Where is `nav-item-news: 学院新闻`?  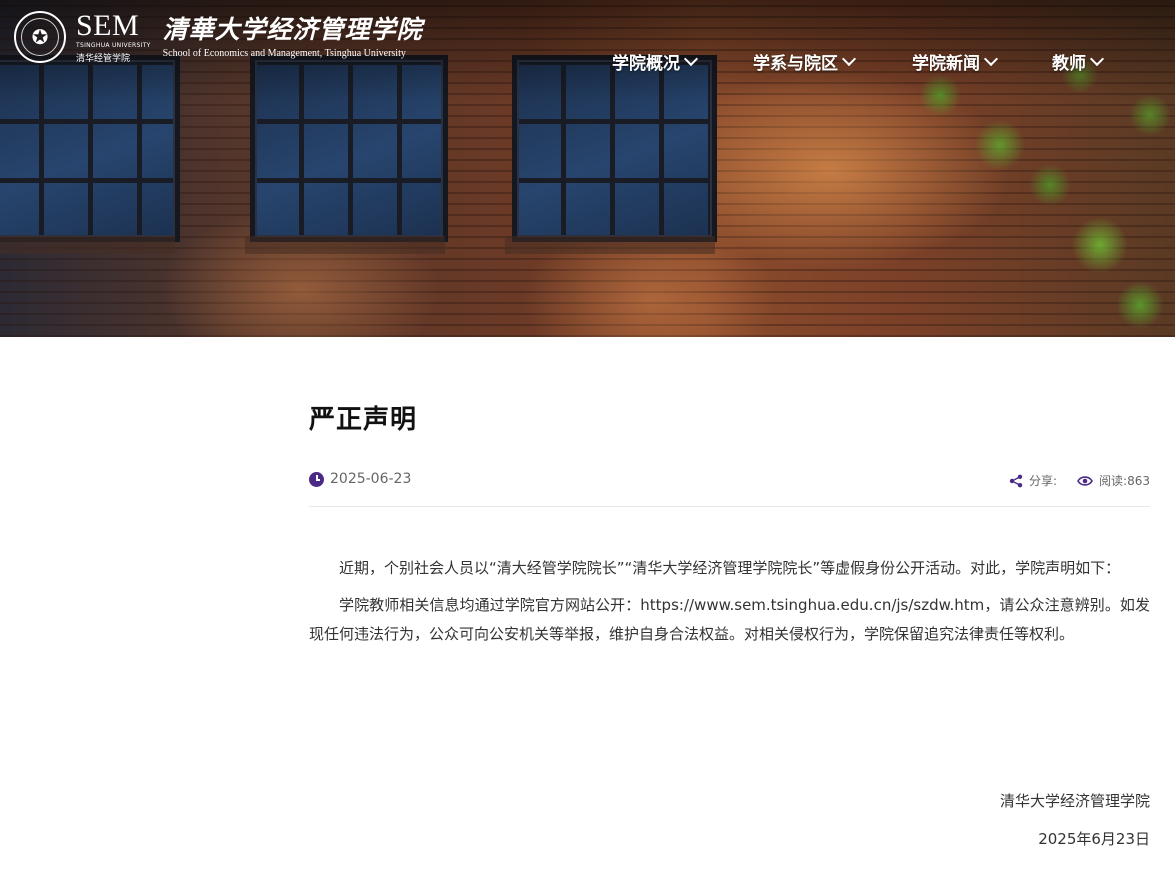
nav-item-news: 学院新闻 is located at coordinates (955, 61).